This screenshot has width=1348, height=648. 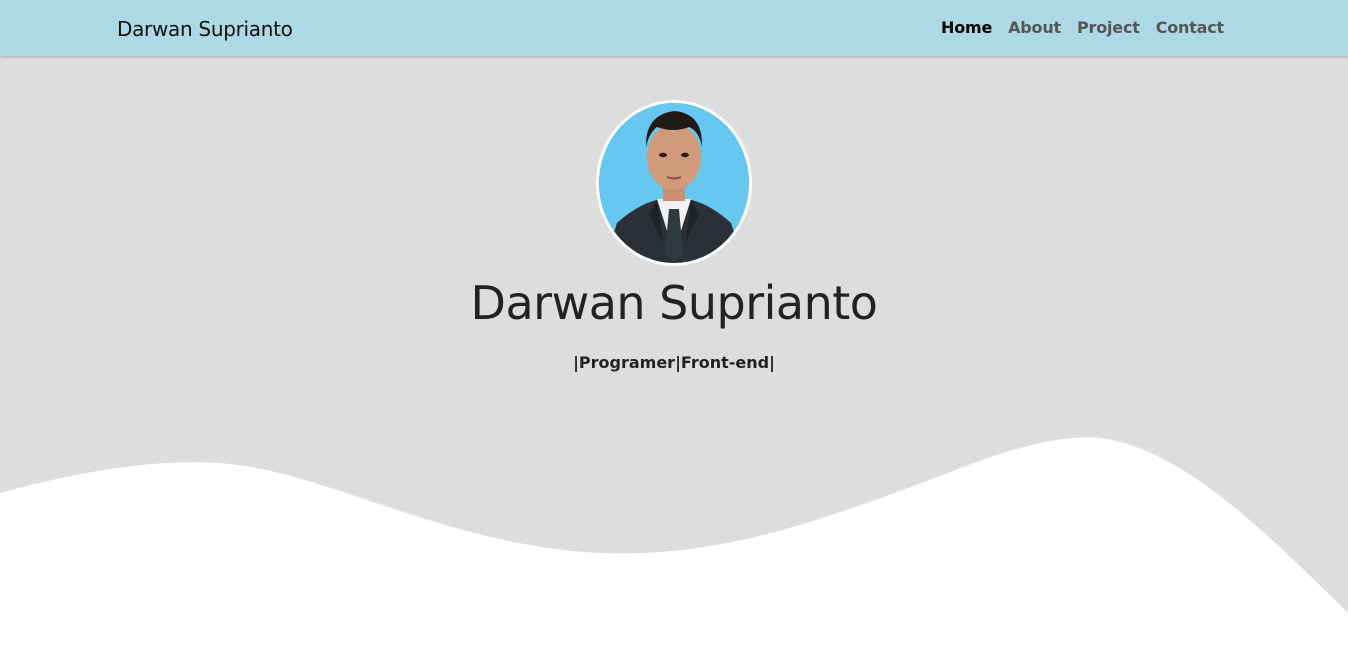 What do you see at coordinates (674, 362) in the screenshot?
I see `hero-subtitle: |Programer|Front-end|` at bounding box center [674, 362].